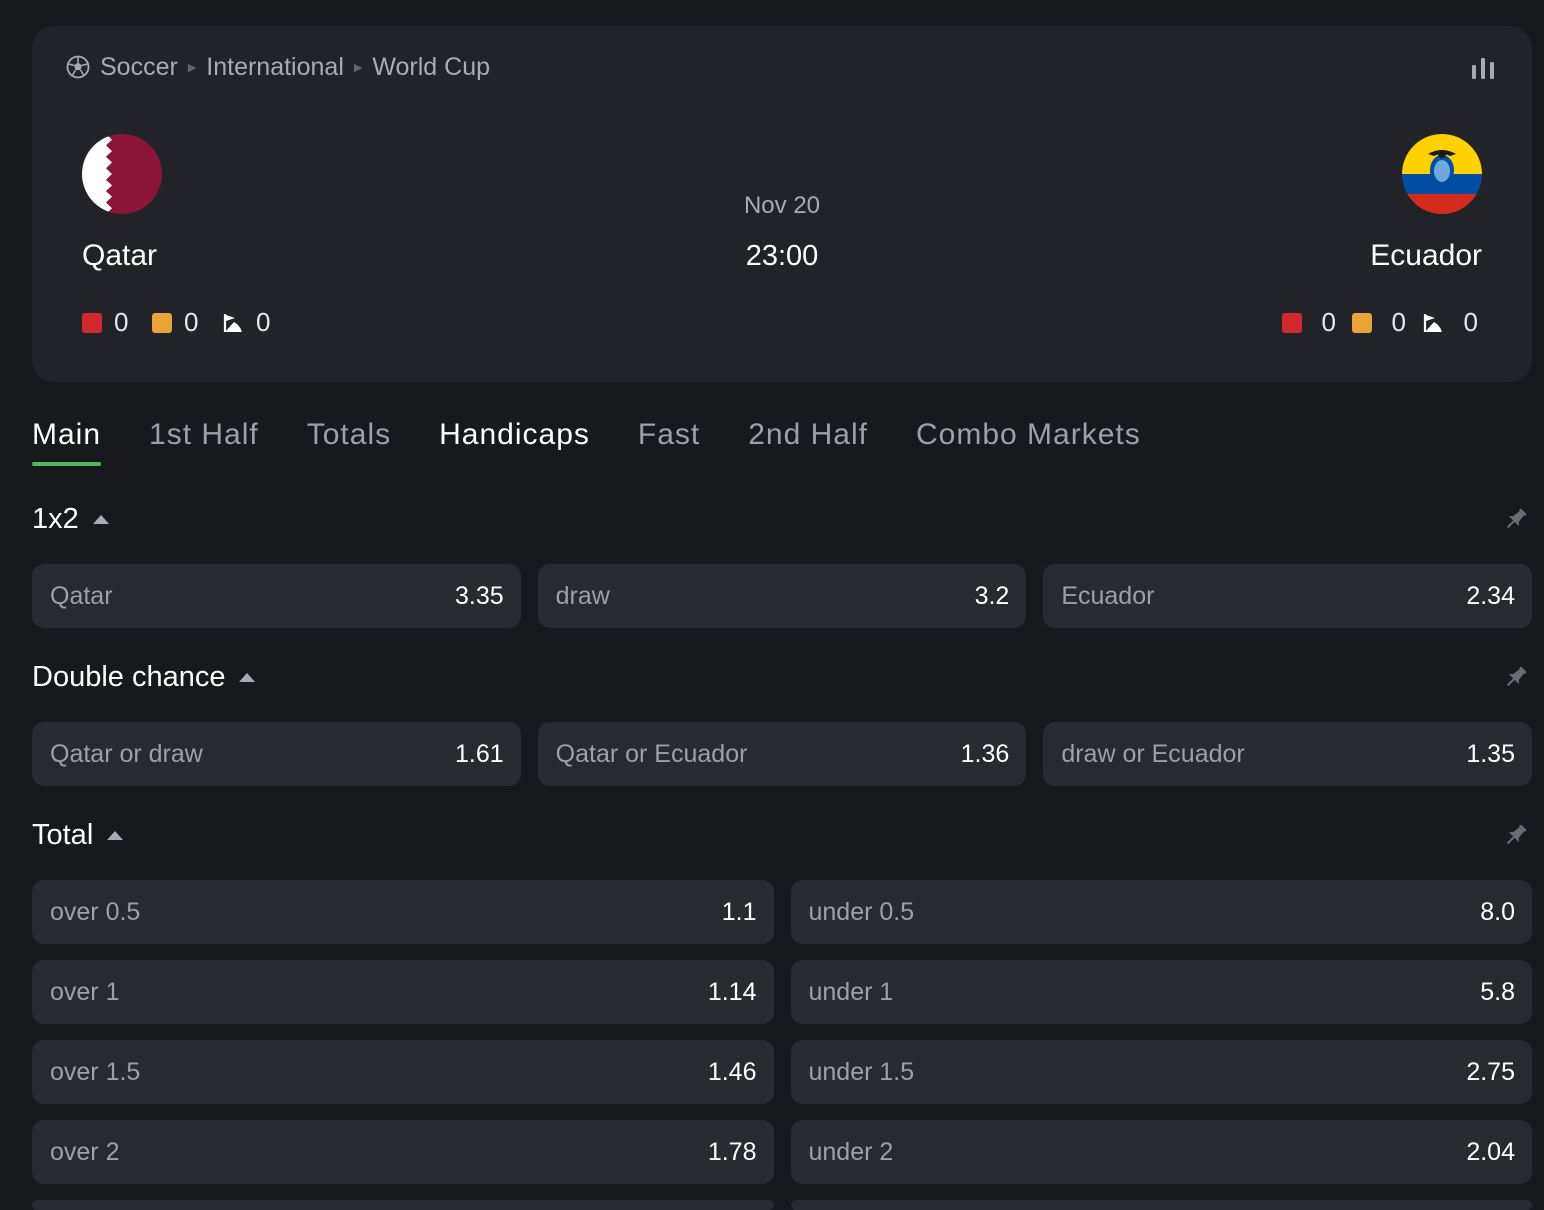  What do you see at coordinates (582, 595) in the screenshot?
I see `odd-label: draw` at bounding box center [582, 595].